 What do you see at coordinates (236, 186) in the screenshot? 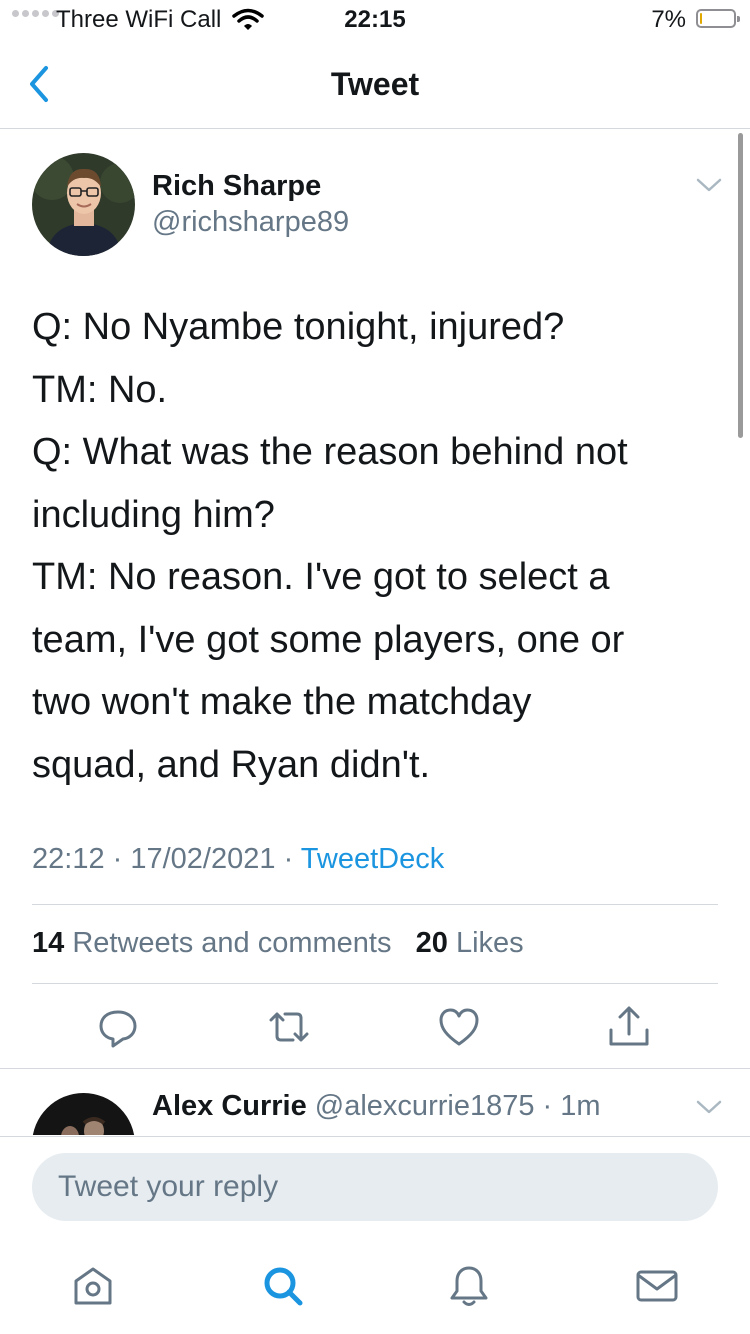
I see `author-name: Rich Sharpe` at bounding box center [236, 186].